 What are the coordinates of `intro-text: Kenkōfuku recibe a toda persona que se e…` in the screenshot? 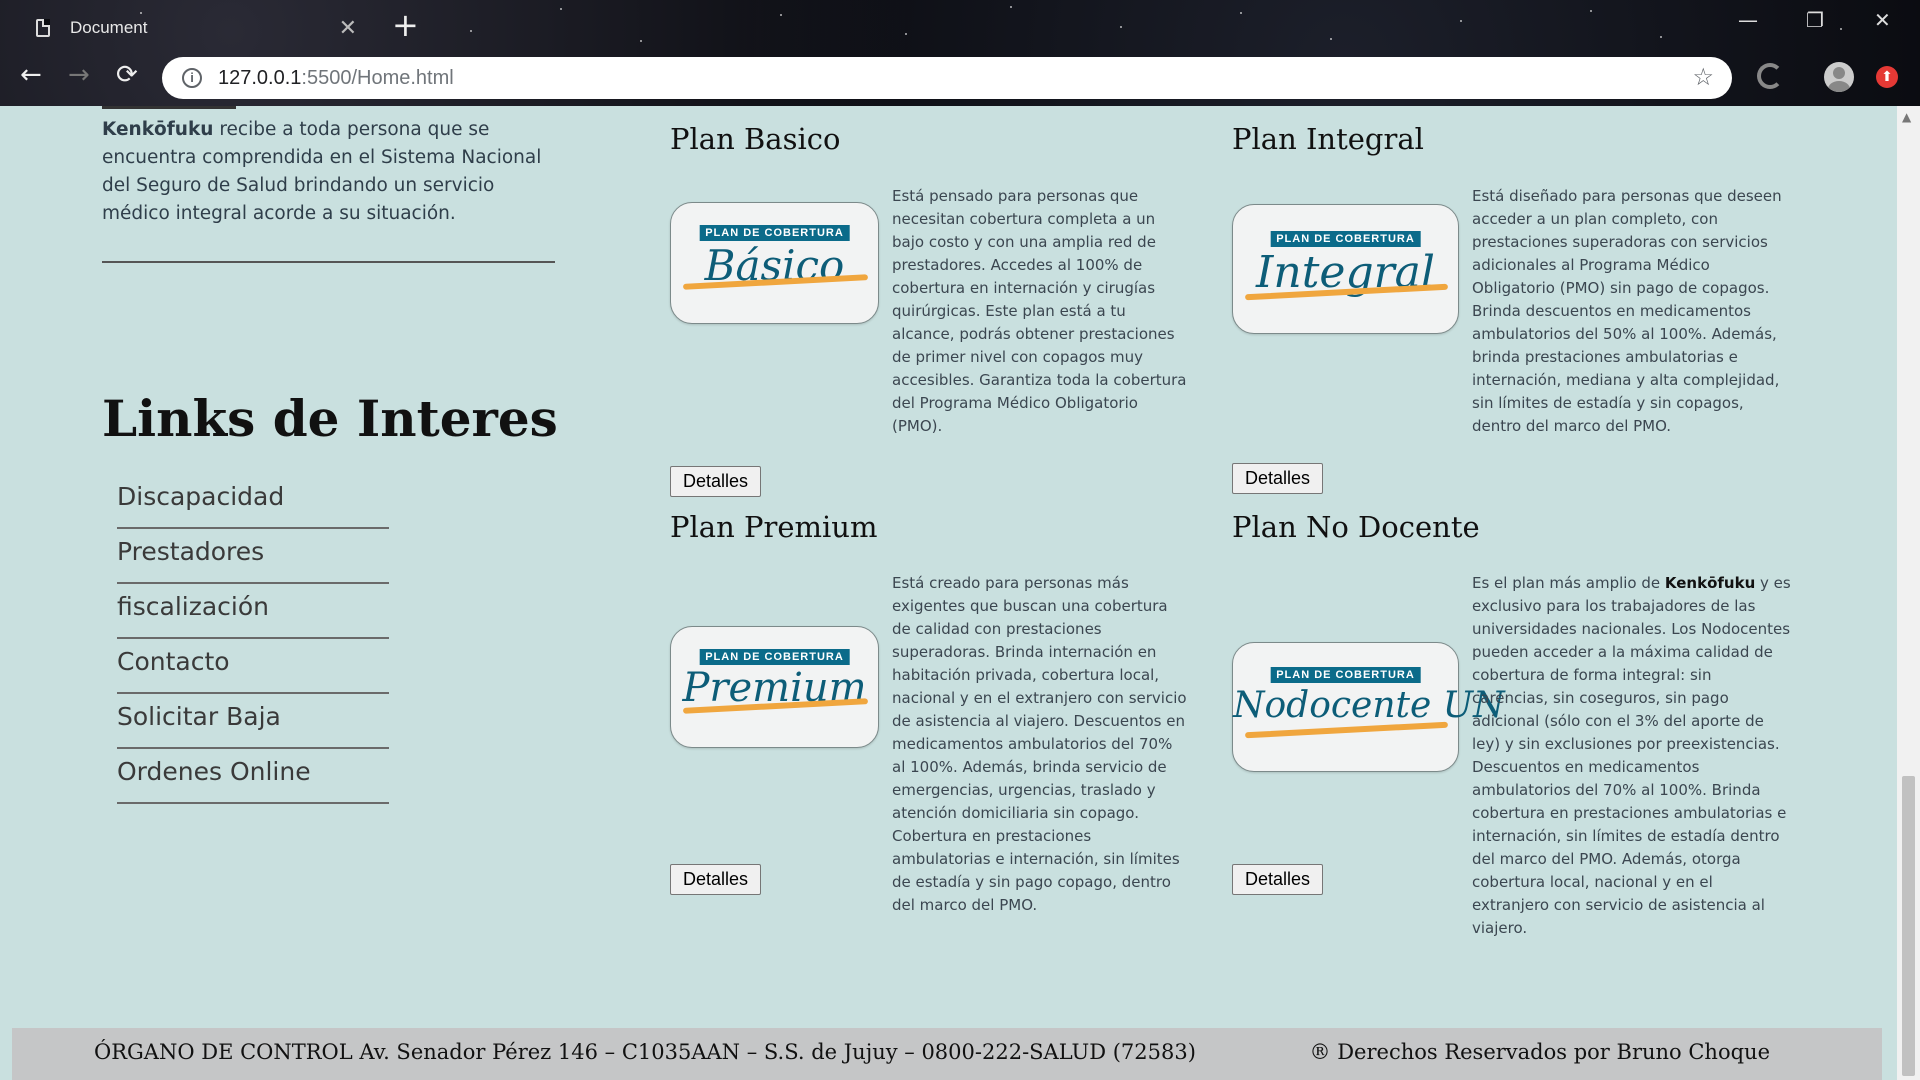 It's located at (329, 172).